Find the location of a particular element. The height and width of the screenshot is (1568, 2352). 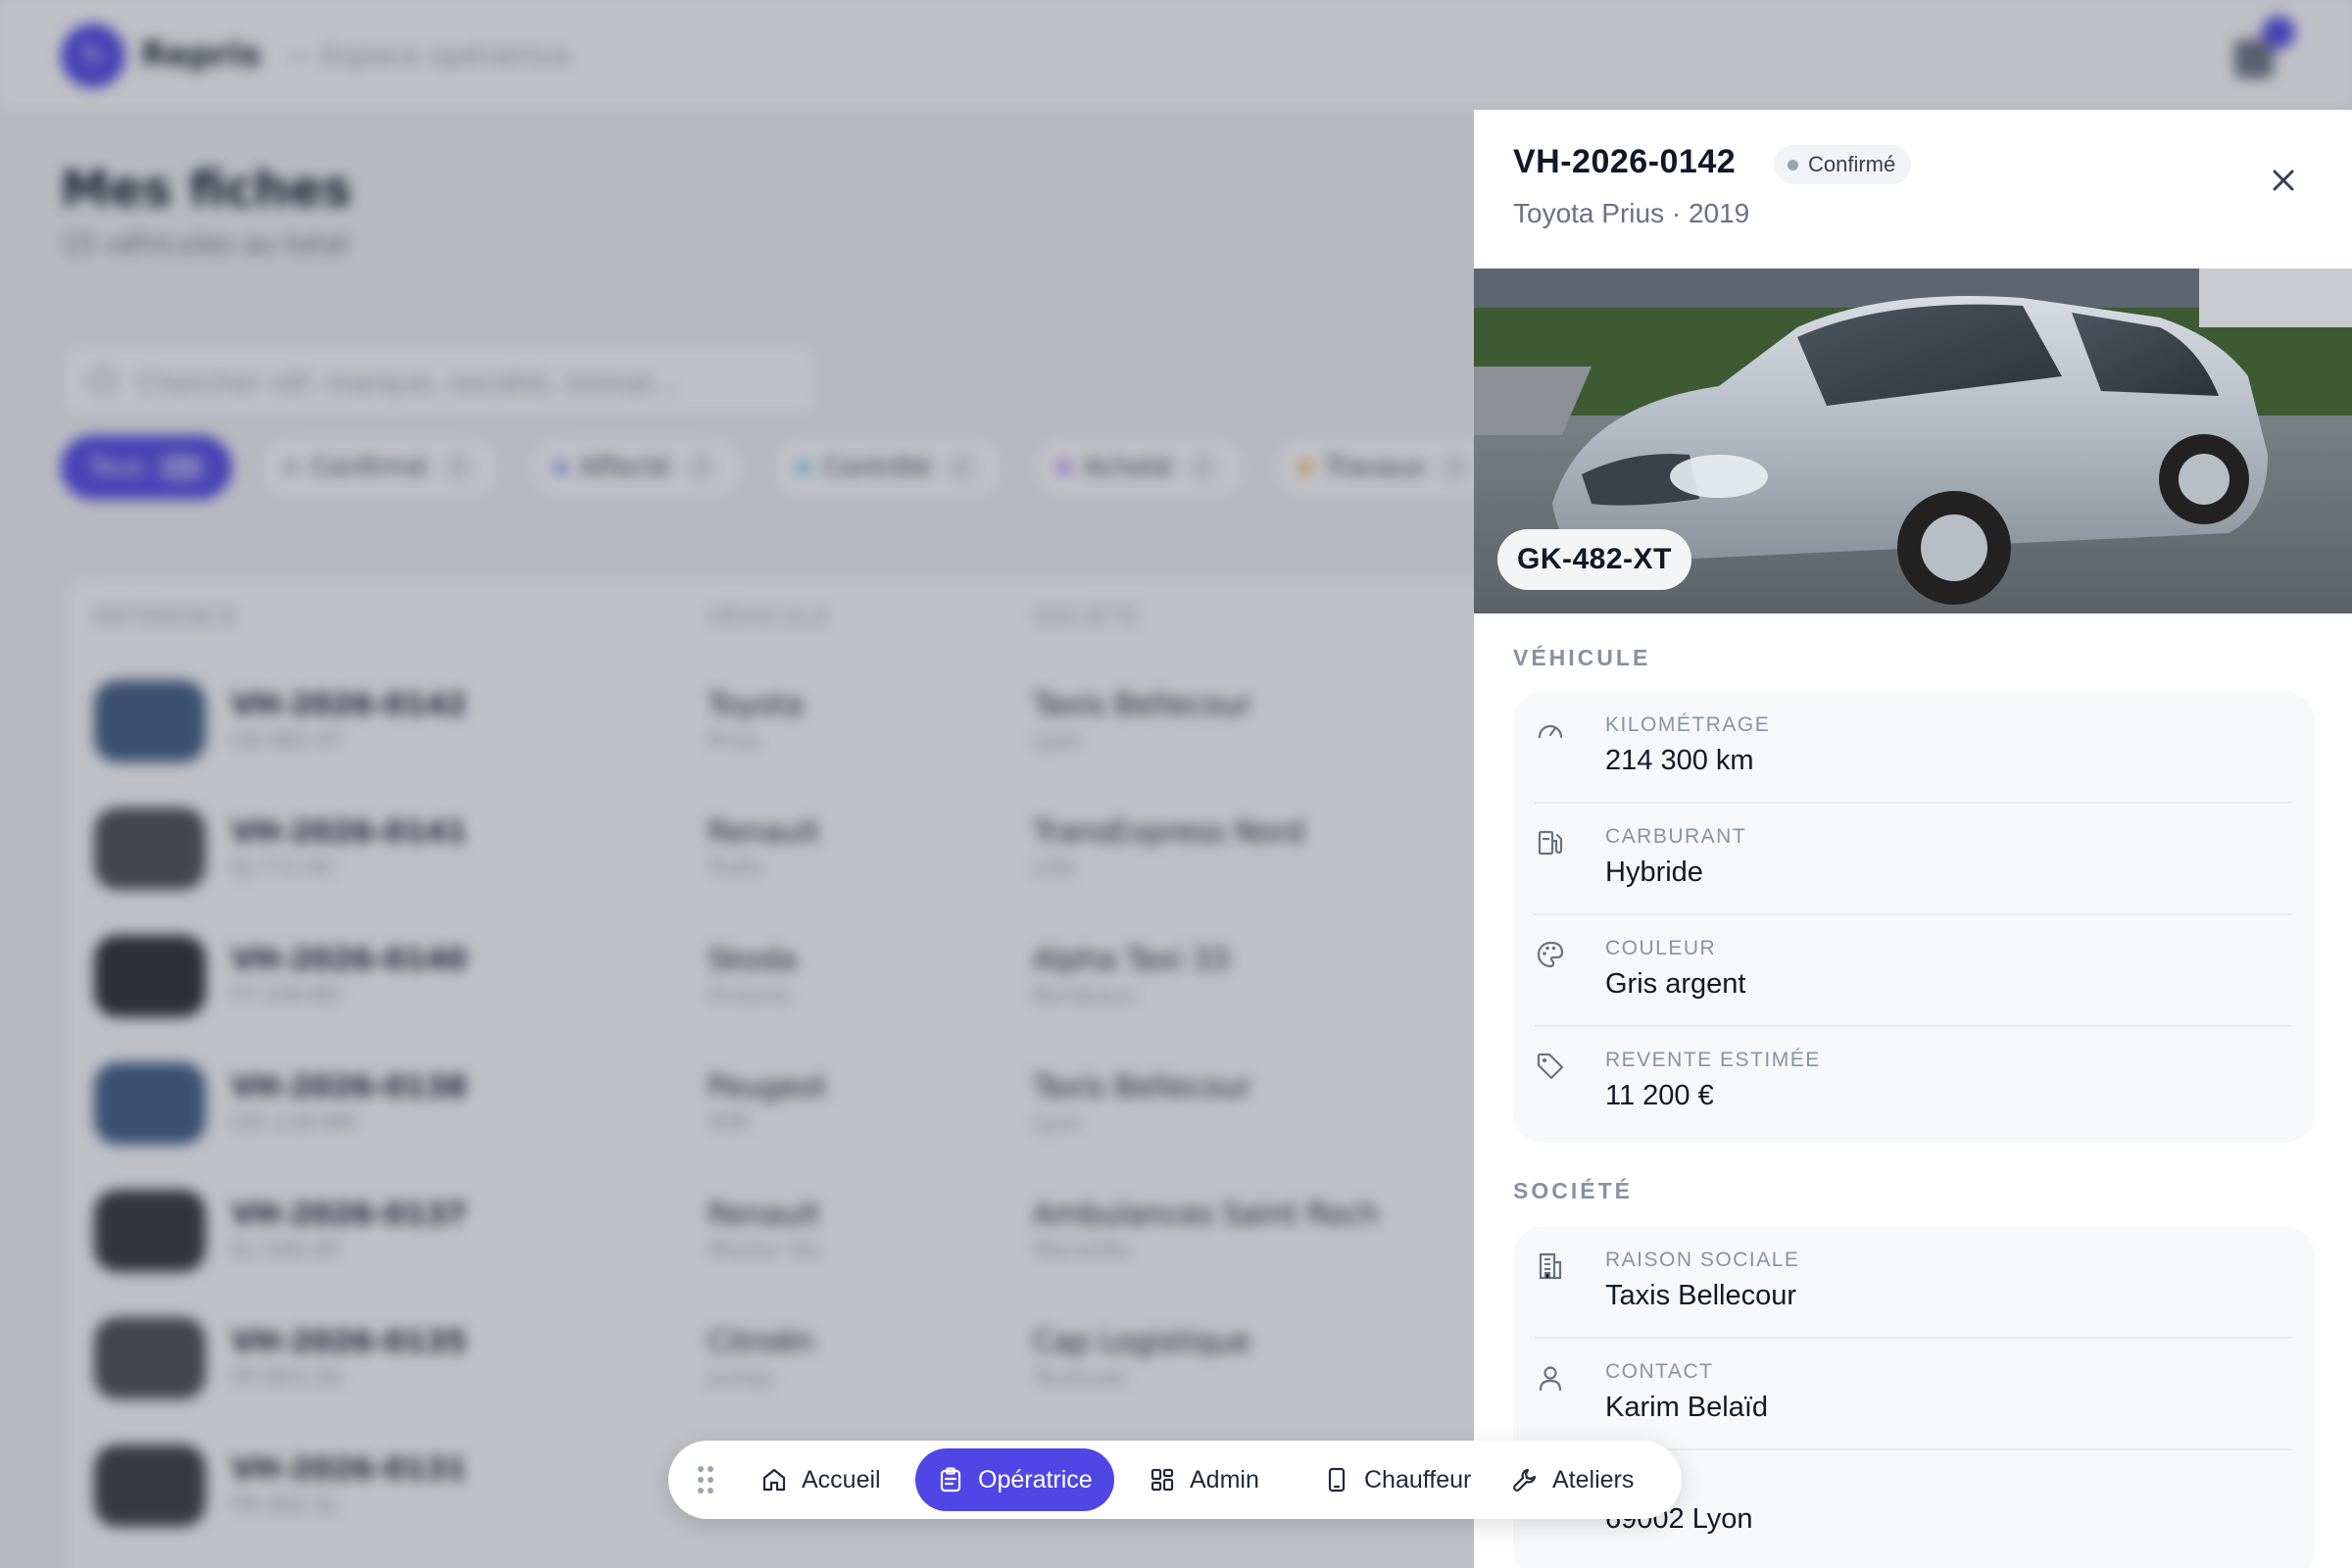

home-icon is located at coordinates (774, 1480).